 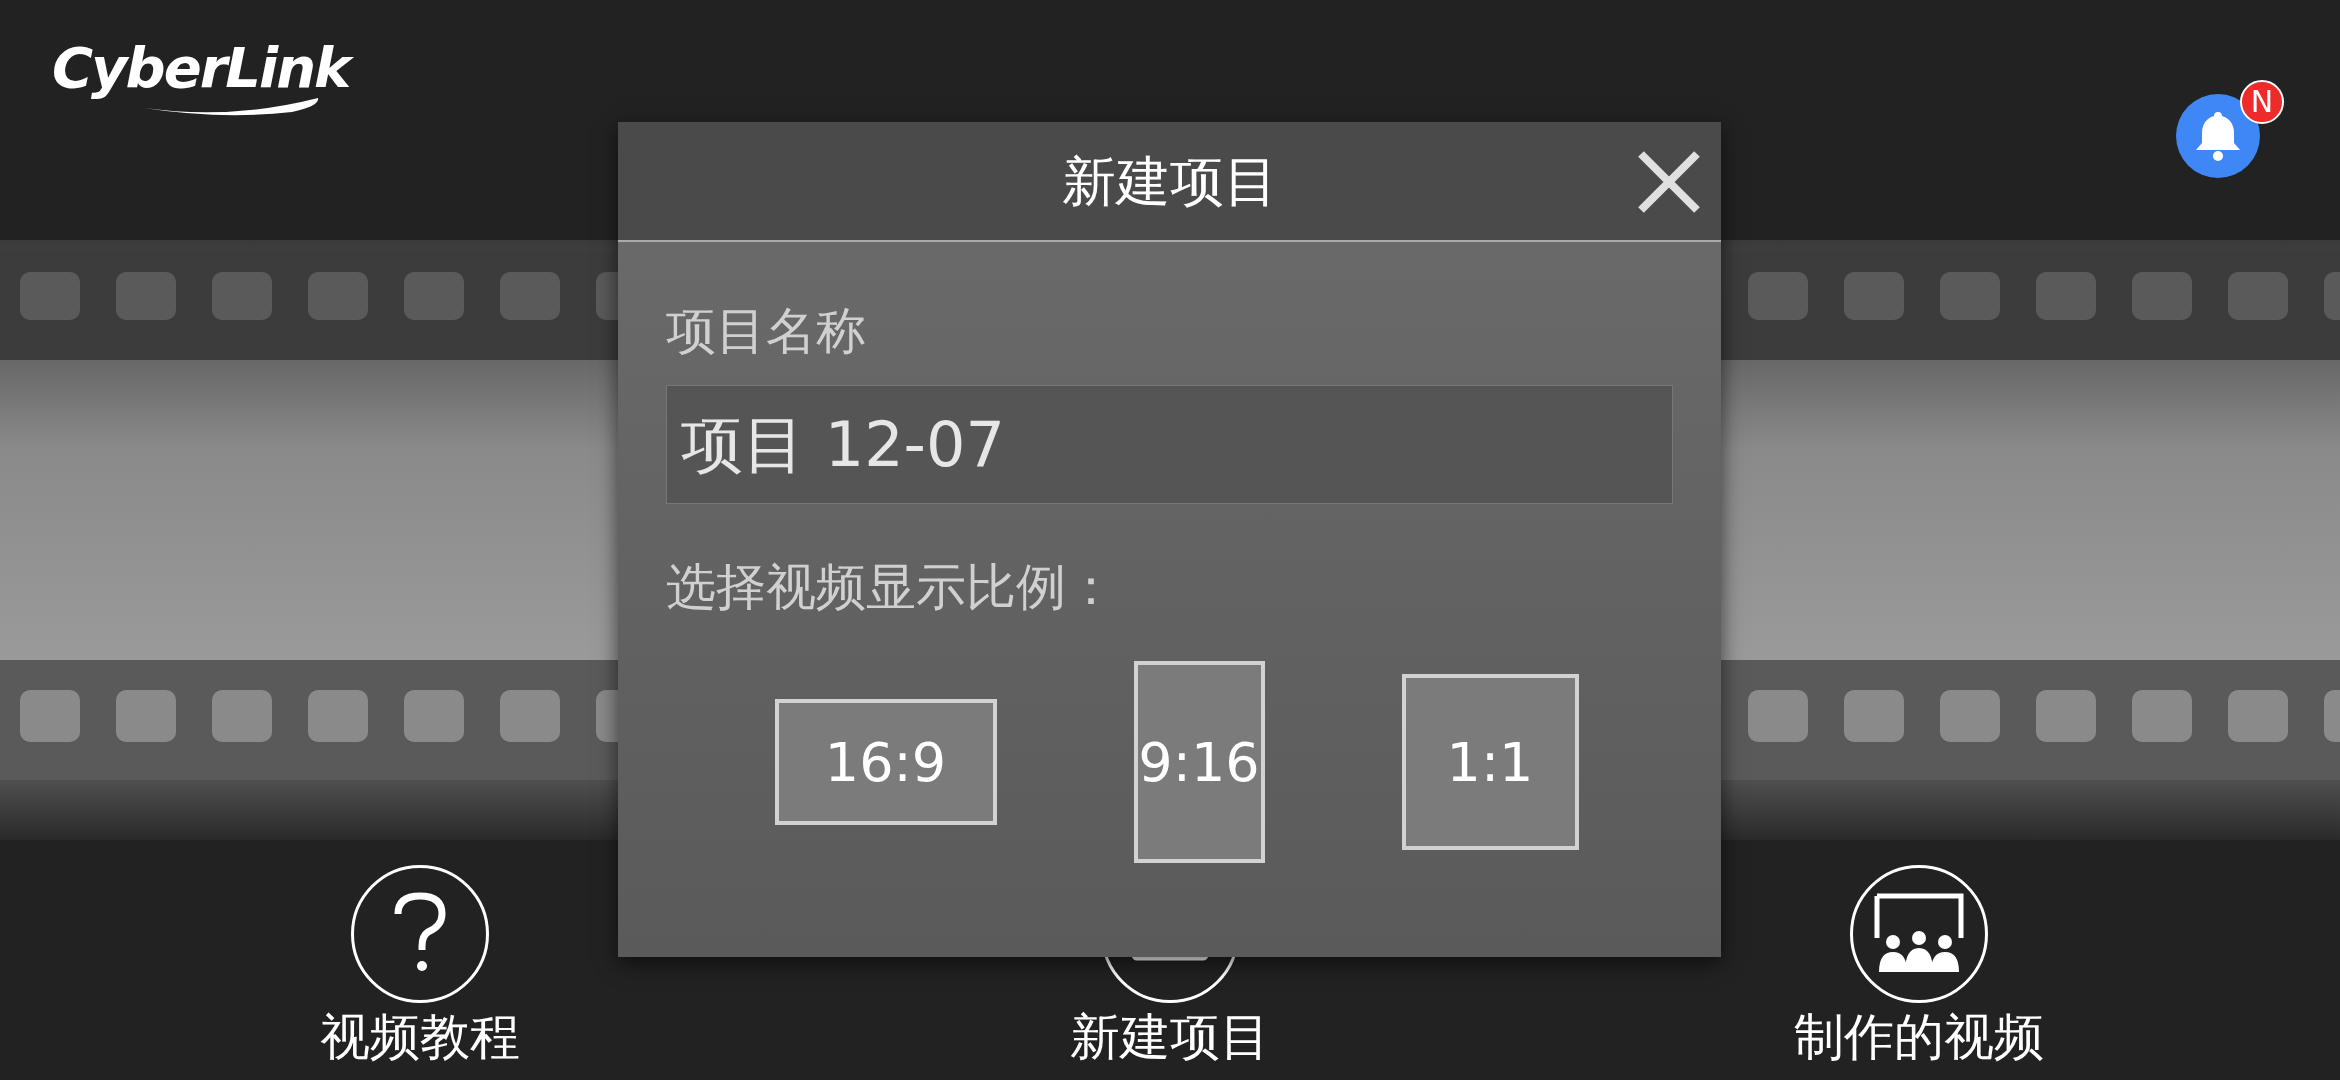 What do you see at coordinates (2218, 136) in the screenshot?
I see `bell-icon` at bounding box center [2218, 136].